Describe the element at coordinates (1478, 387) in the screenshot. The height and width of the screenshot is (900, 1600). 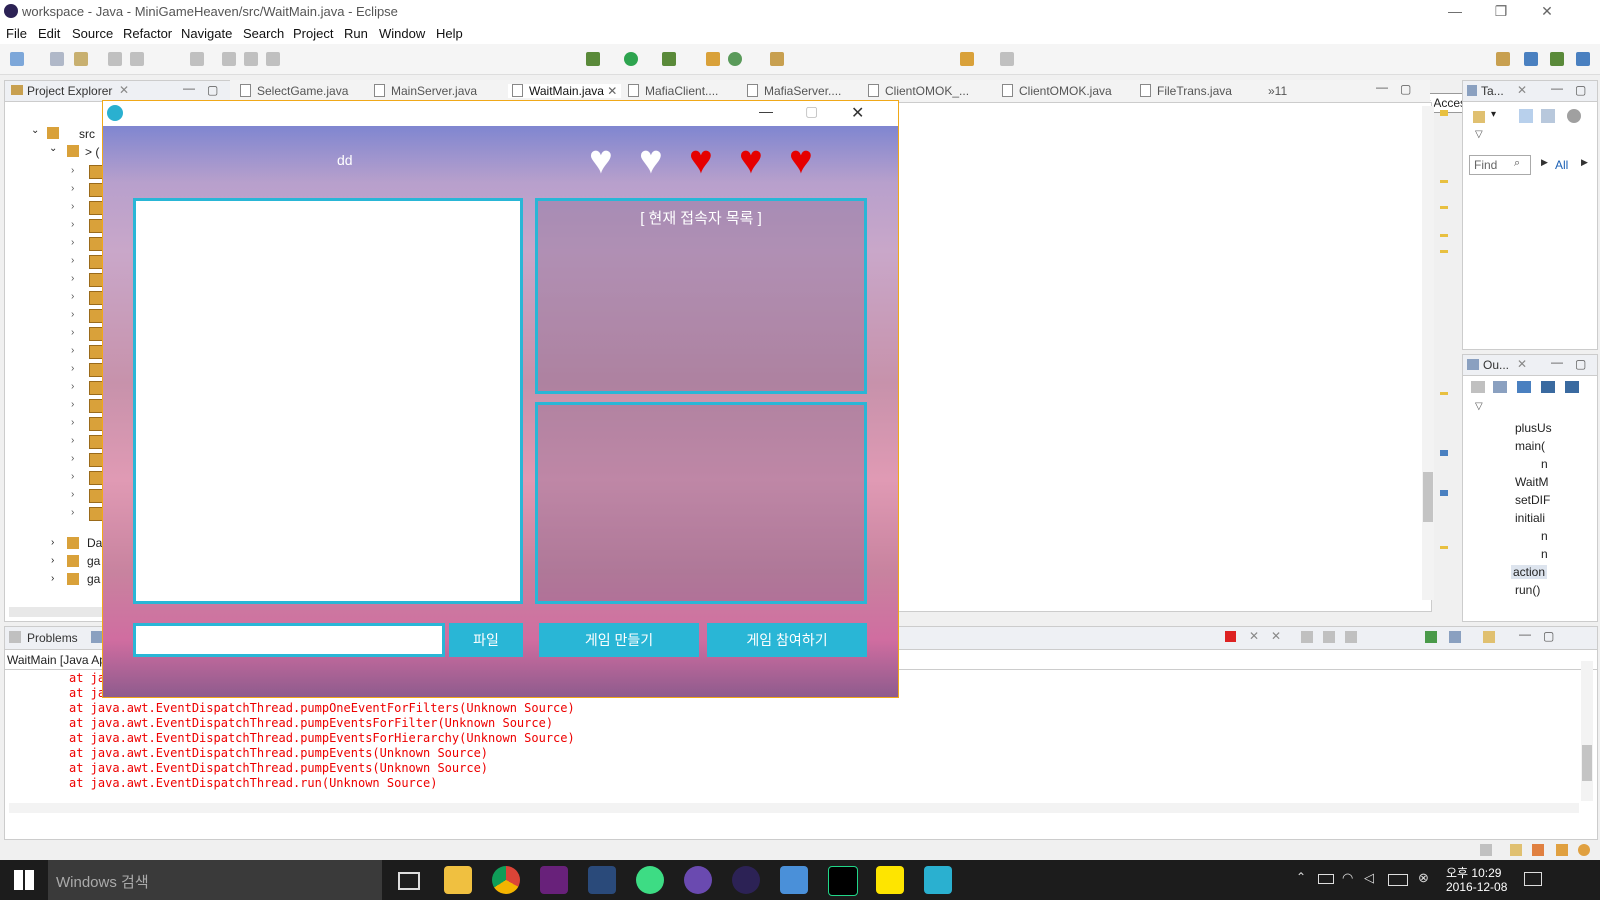
I see `sort-icon` at that location.